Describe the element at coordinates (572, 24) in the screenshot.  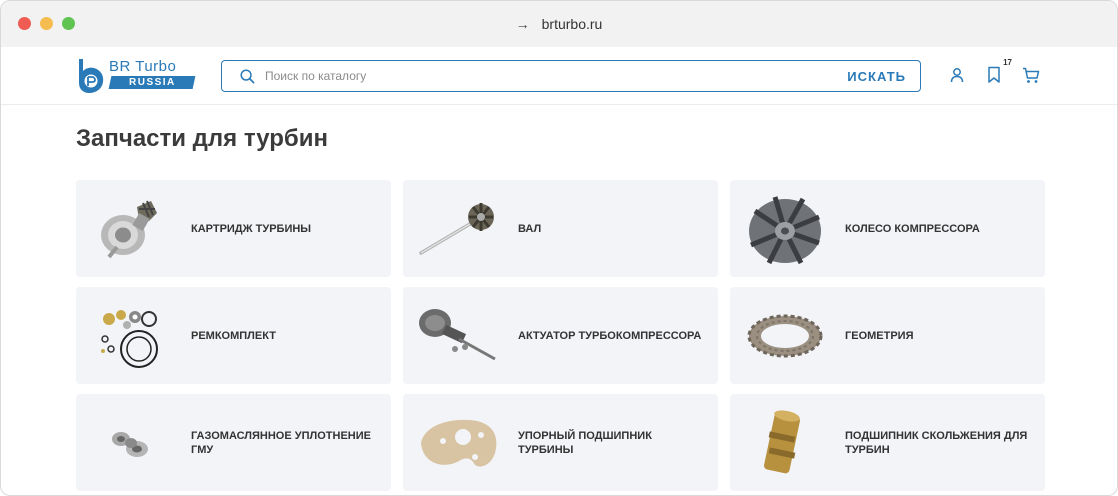
I see `url-text: brturbo.ru` at that location.